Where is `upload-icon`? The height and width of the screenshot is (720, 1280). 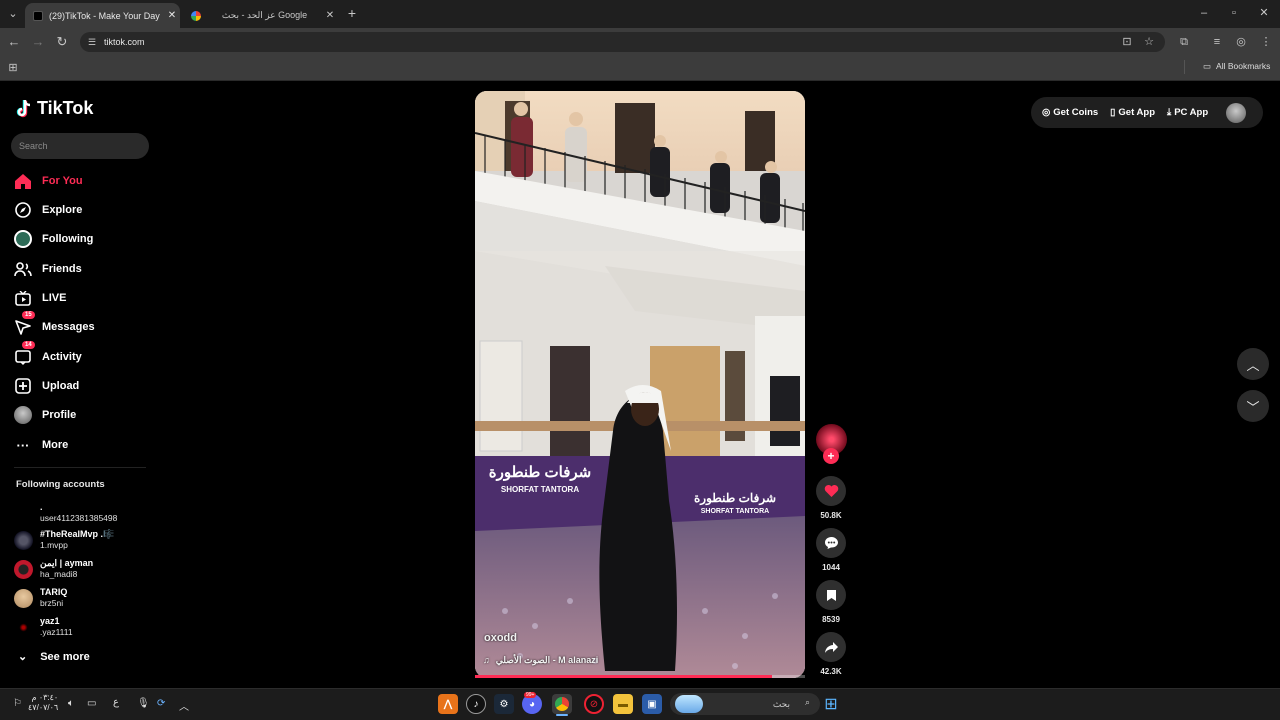 upload-icon is located at coordinates (23, 386).